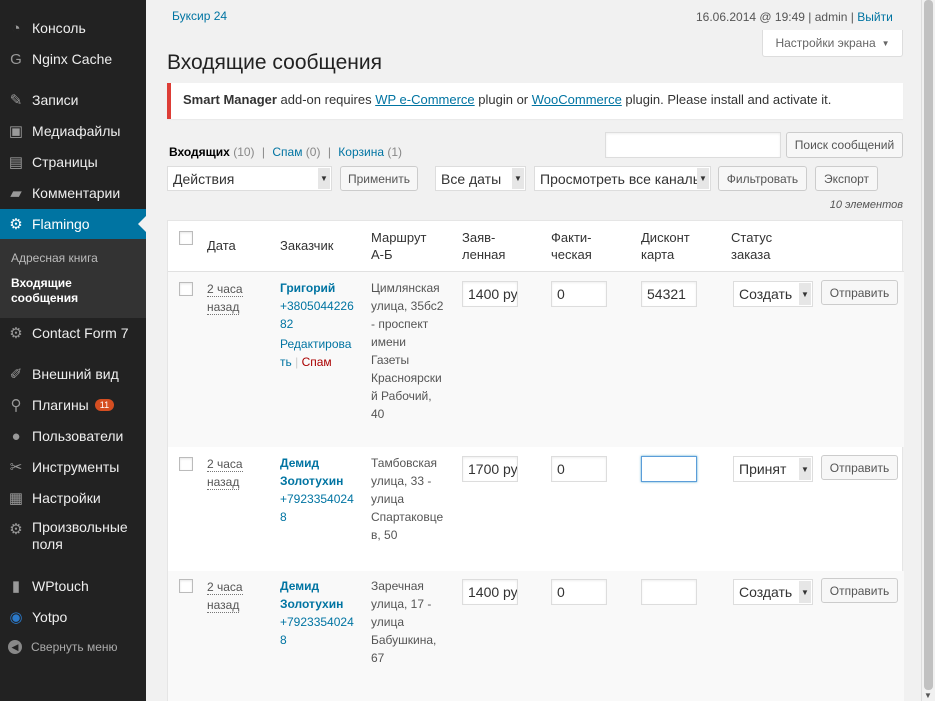 This screenshot has width=935, height=701. What do you see at coordinates (199, 152) in the screenshot?
I see `filter-inbox: Входящих` at bounding box center [199, 152].